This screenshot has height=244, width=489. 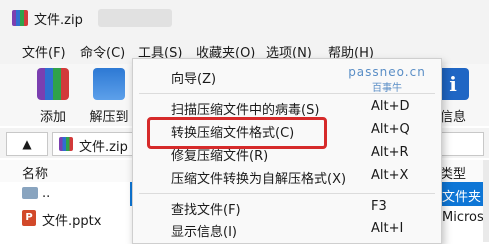 I want to click on parent-folder-icon, so click(x=30, y=193).